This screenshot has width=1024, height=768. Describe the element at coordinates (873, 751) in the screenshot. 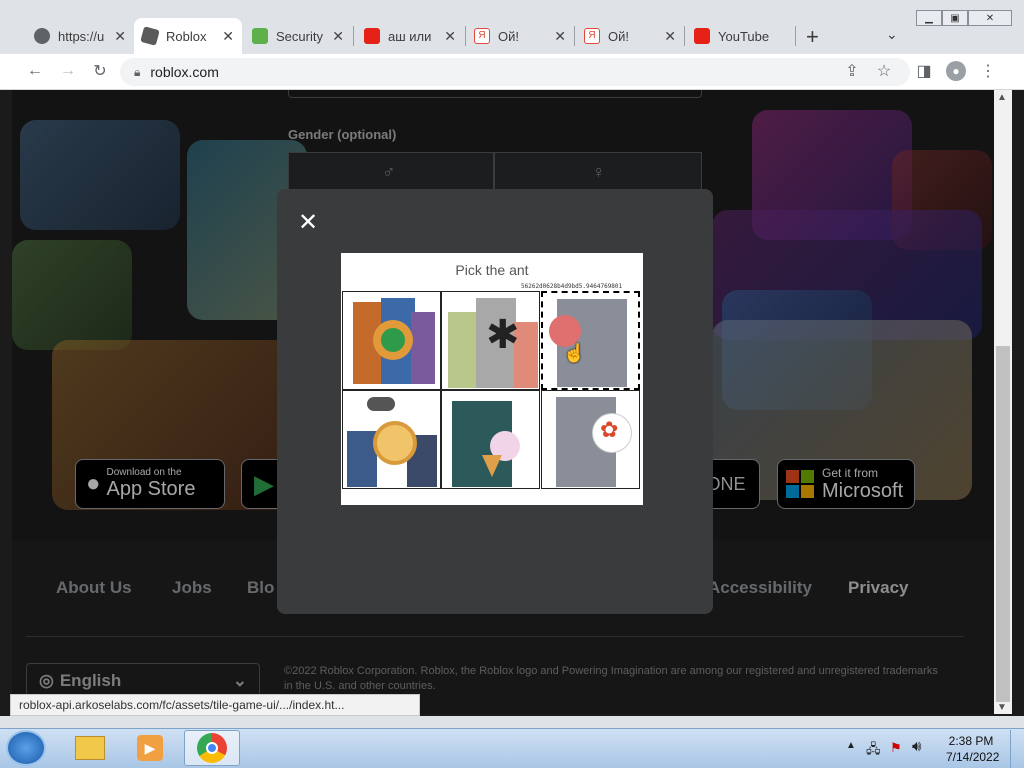

I see `network-icon: 🖧︎` at that location.